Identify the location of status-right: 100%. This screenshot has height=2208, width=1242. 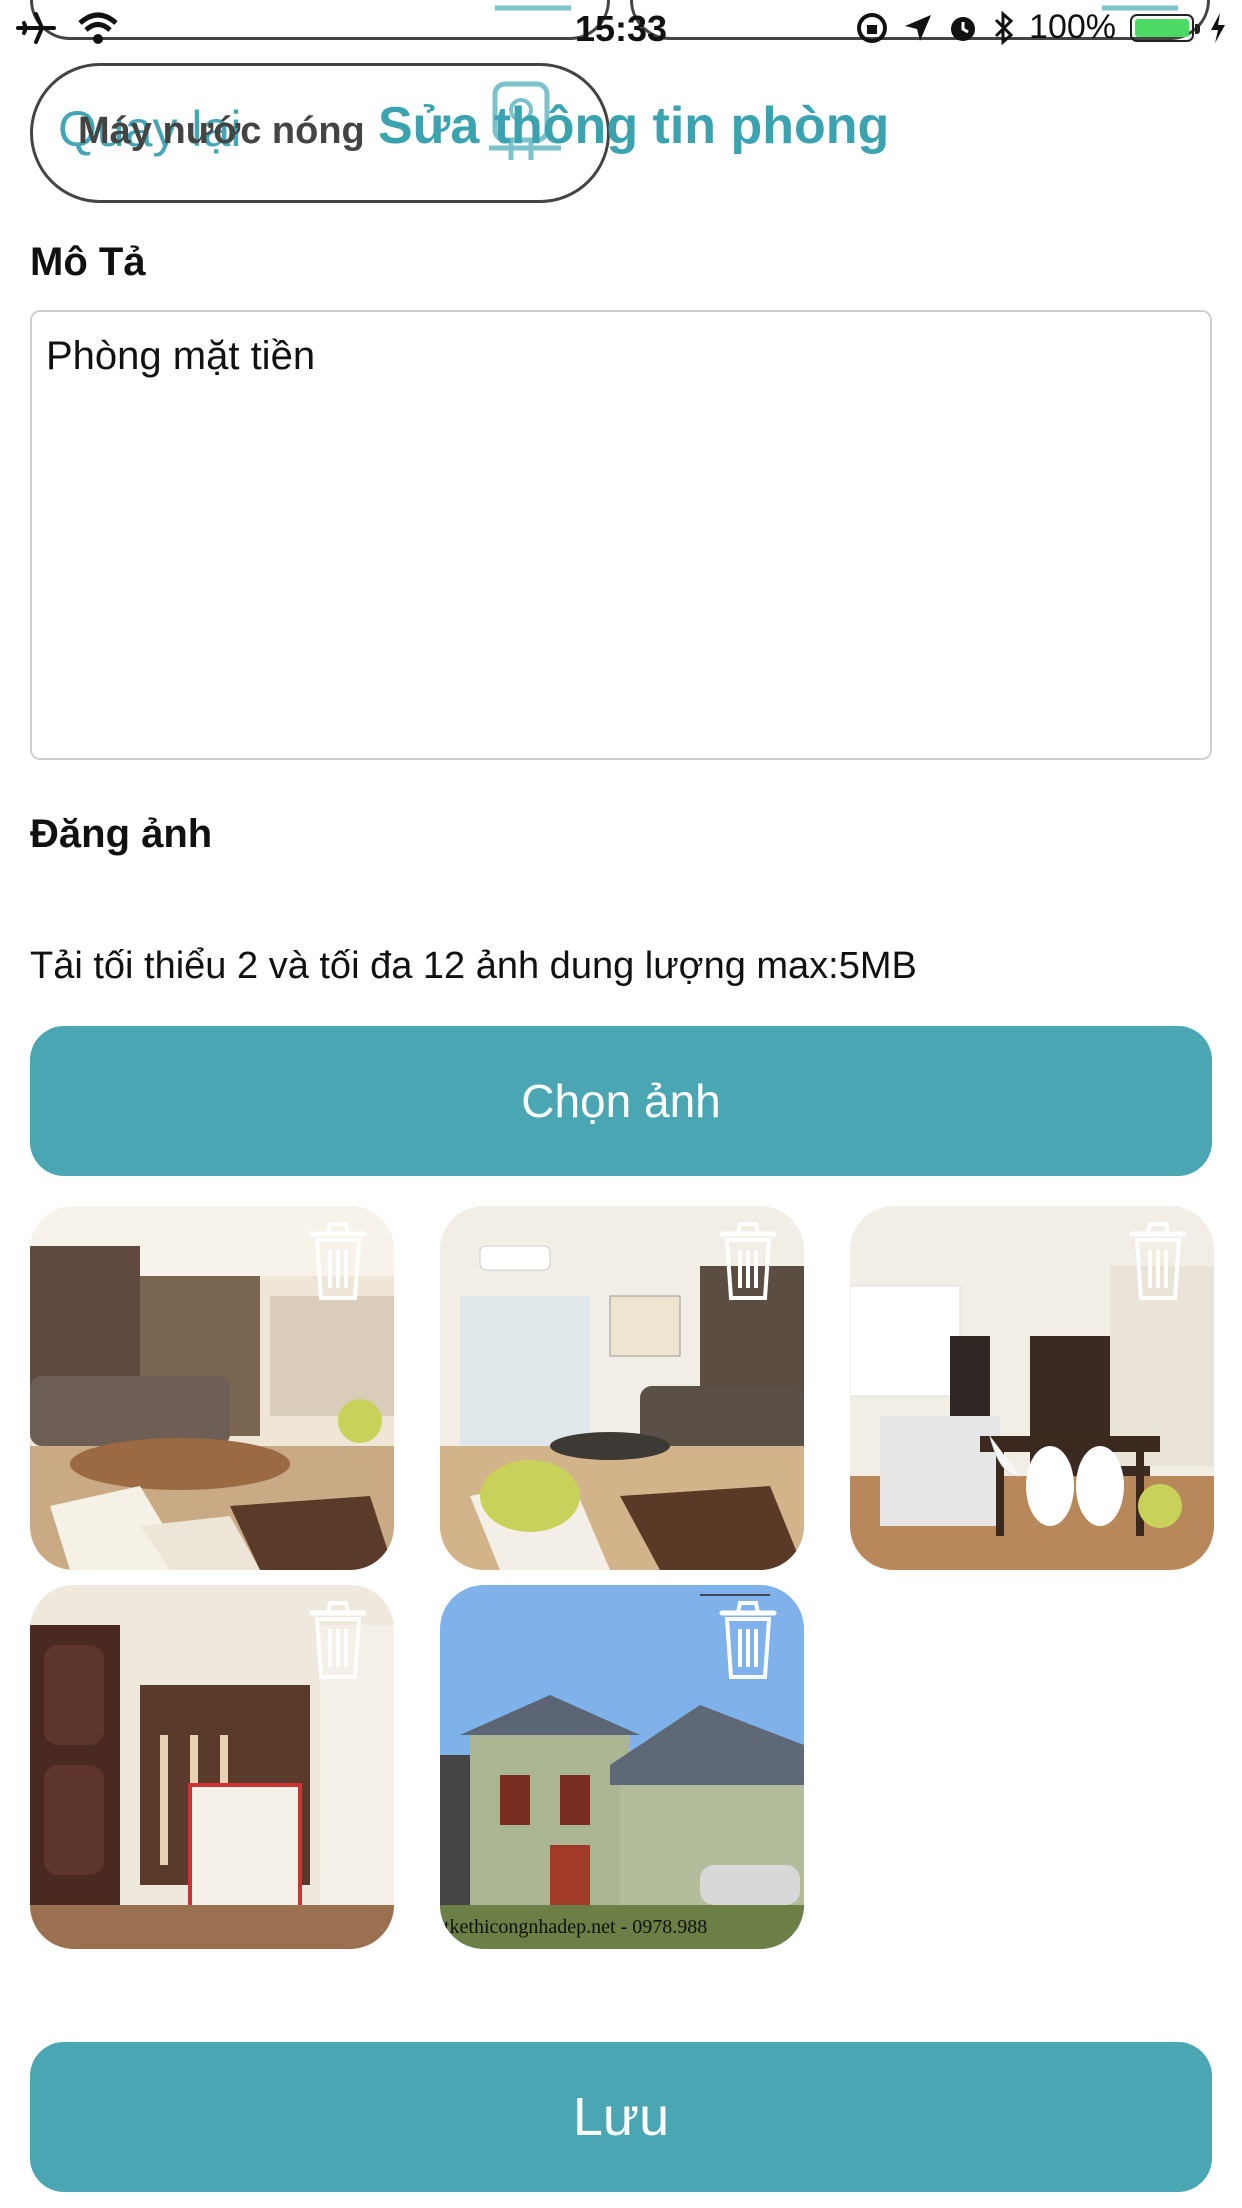
(1041, 27).